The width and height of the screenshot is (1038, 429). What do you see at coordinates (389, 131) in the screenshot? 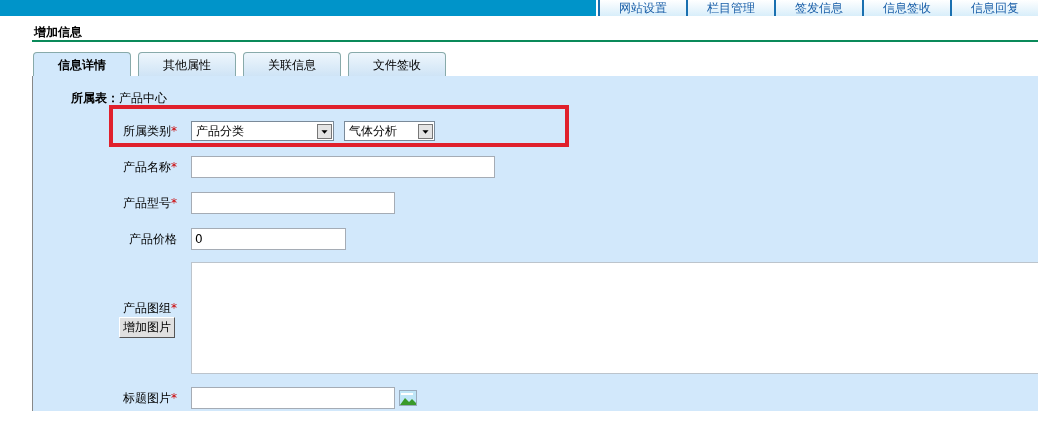
I see `dropdown: 气体分析` at bounding box center [389, 131].